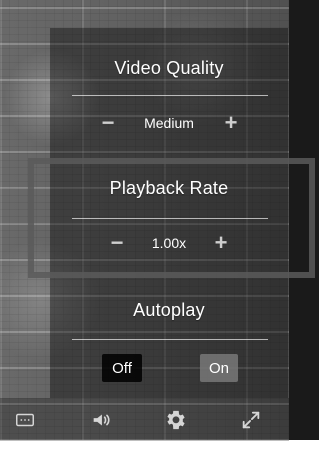 The image size is (320, 455). Describe the element at coordinates (169, 68) in the screenshot. I see `video-quality-title: Video Quality` at that location.